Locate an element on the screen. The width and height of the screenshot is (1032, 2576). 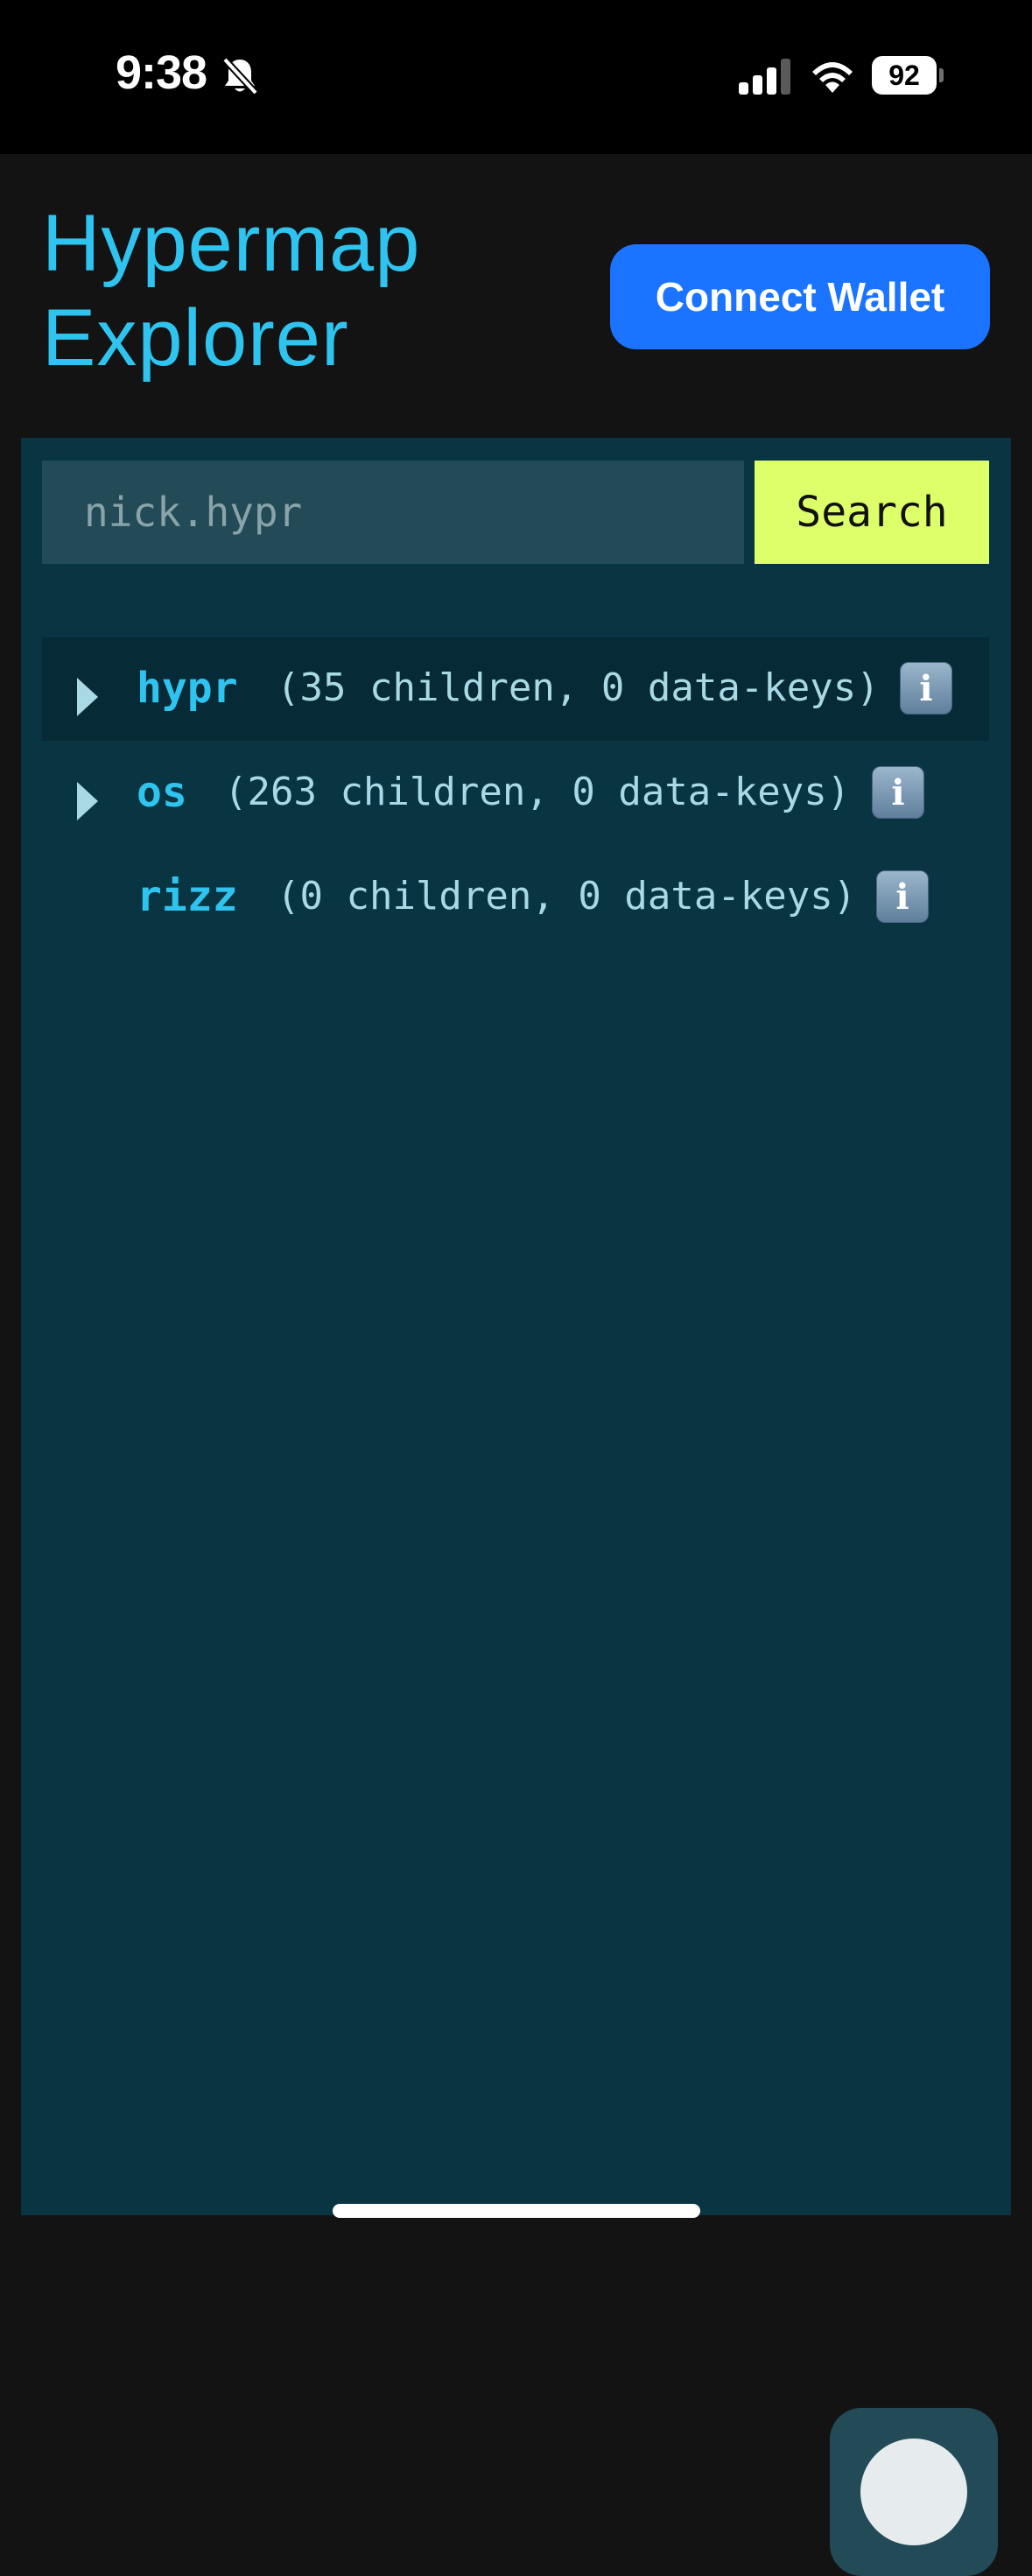
node-meta: (263 children, 0 data-keys) is located at coordinates (537, 792).